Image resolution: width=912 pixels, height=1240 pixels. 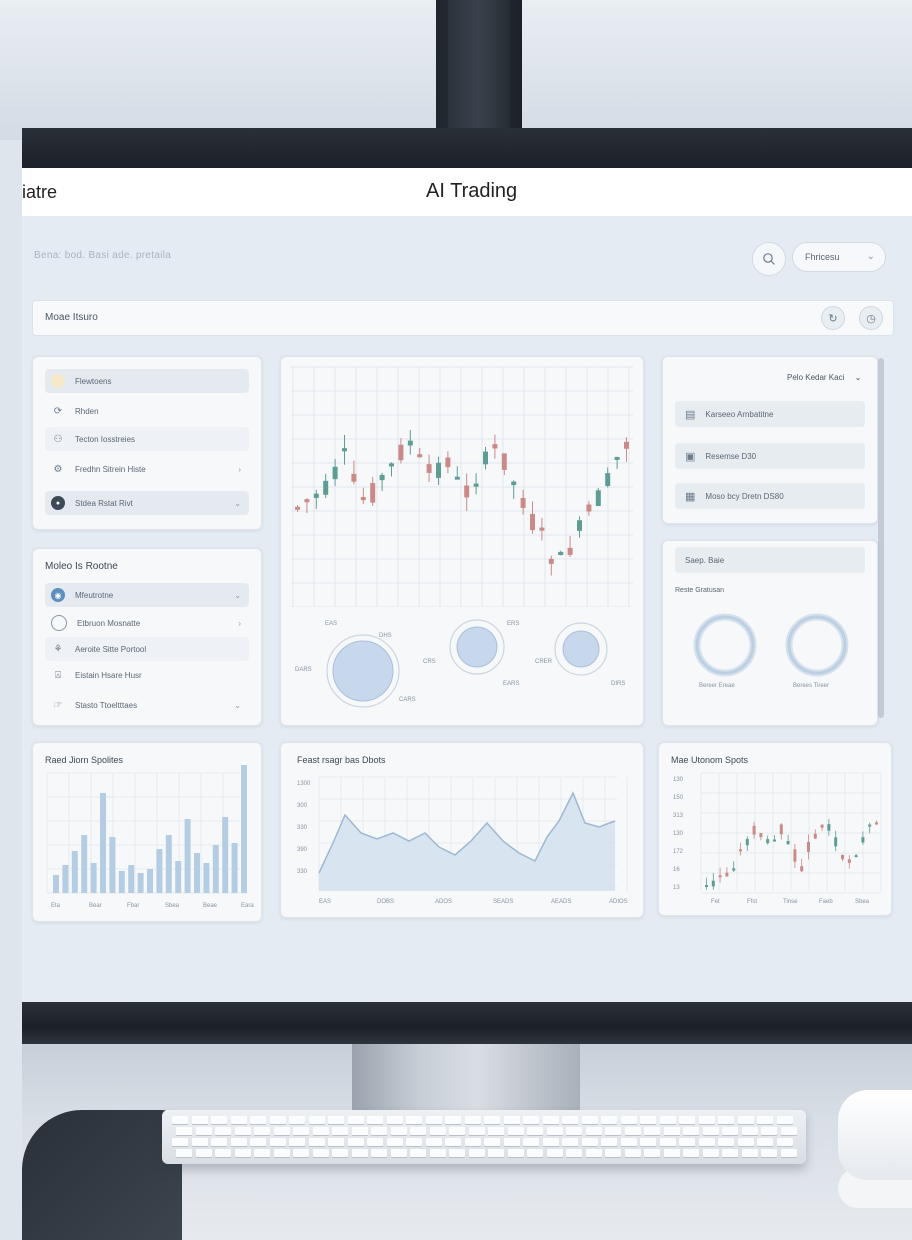 What do you see at coordinates (881, 538) in the screenshot?
I see `scrollbar` at bounding box center [881, 538].